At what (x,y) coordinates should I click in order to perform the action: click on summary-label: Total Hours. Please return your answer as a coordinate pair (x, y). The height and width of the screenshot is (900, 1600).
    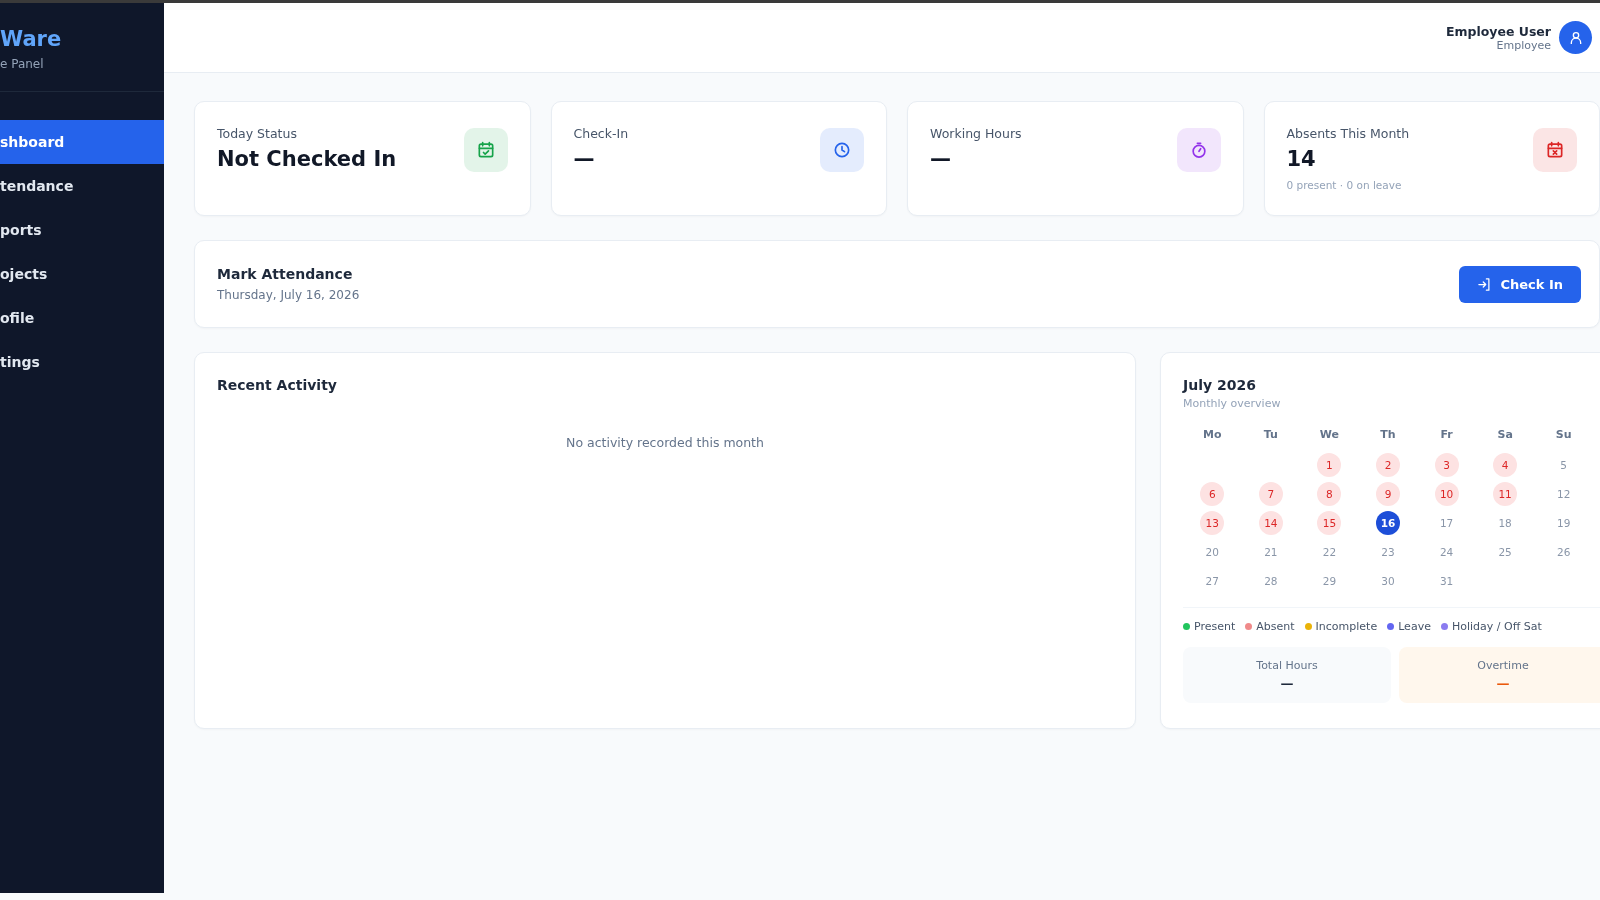
    Looking at the image, I should click on (1287, 665).